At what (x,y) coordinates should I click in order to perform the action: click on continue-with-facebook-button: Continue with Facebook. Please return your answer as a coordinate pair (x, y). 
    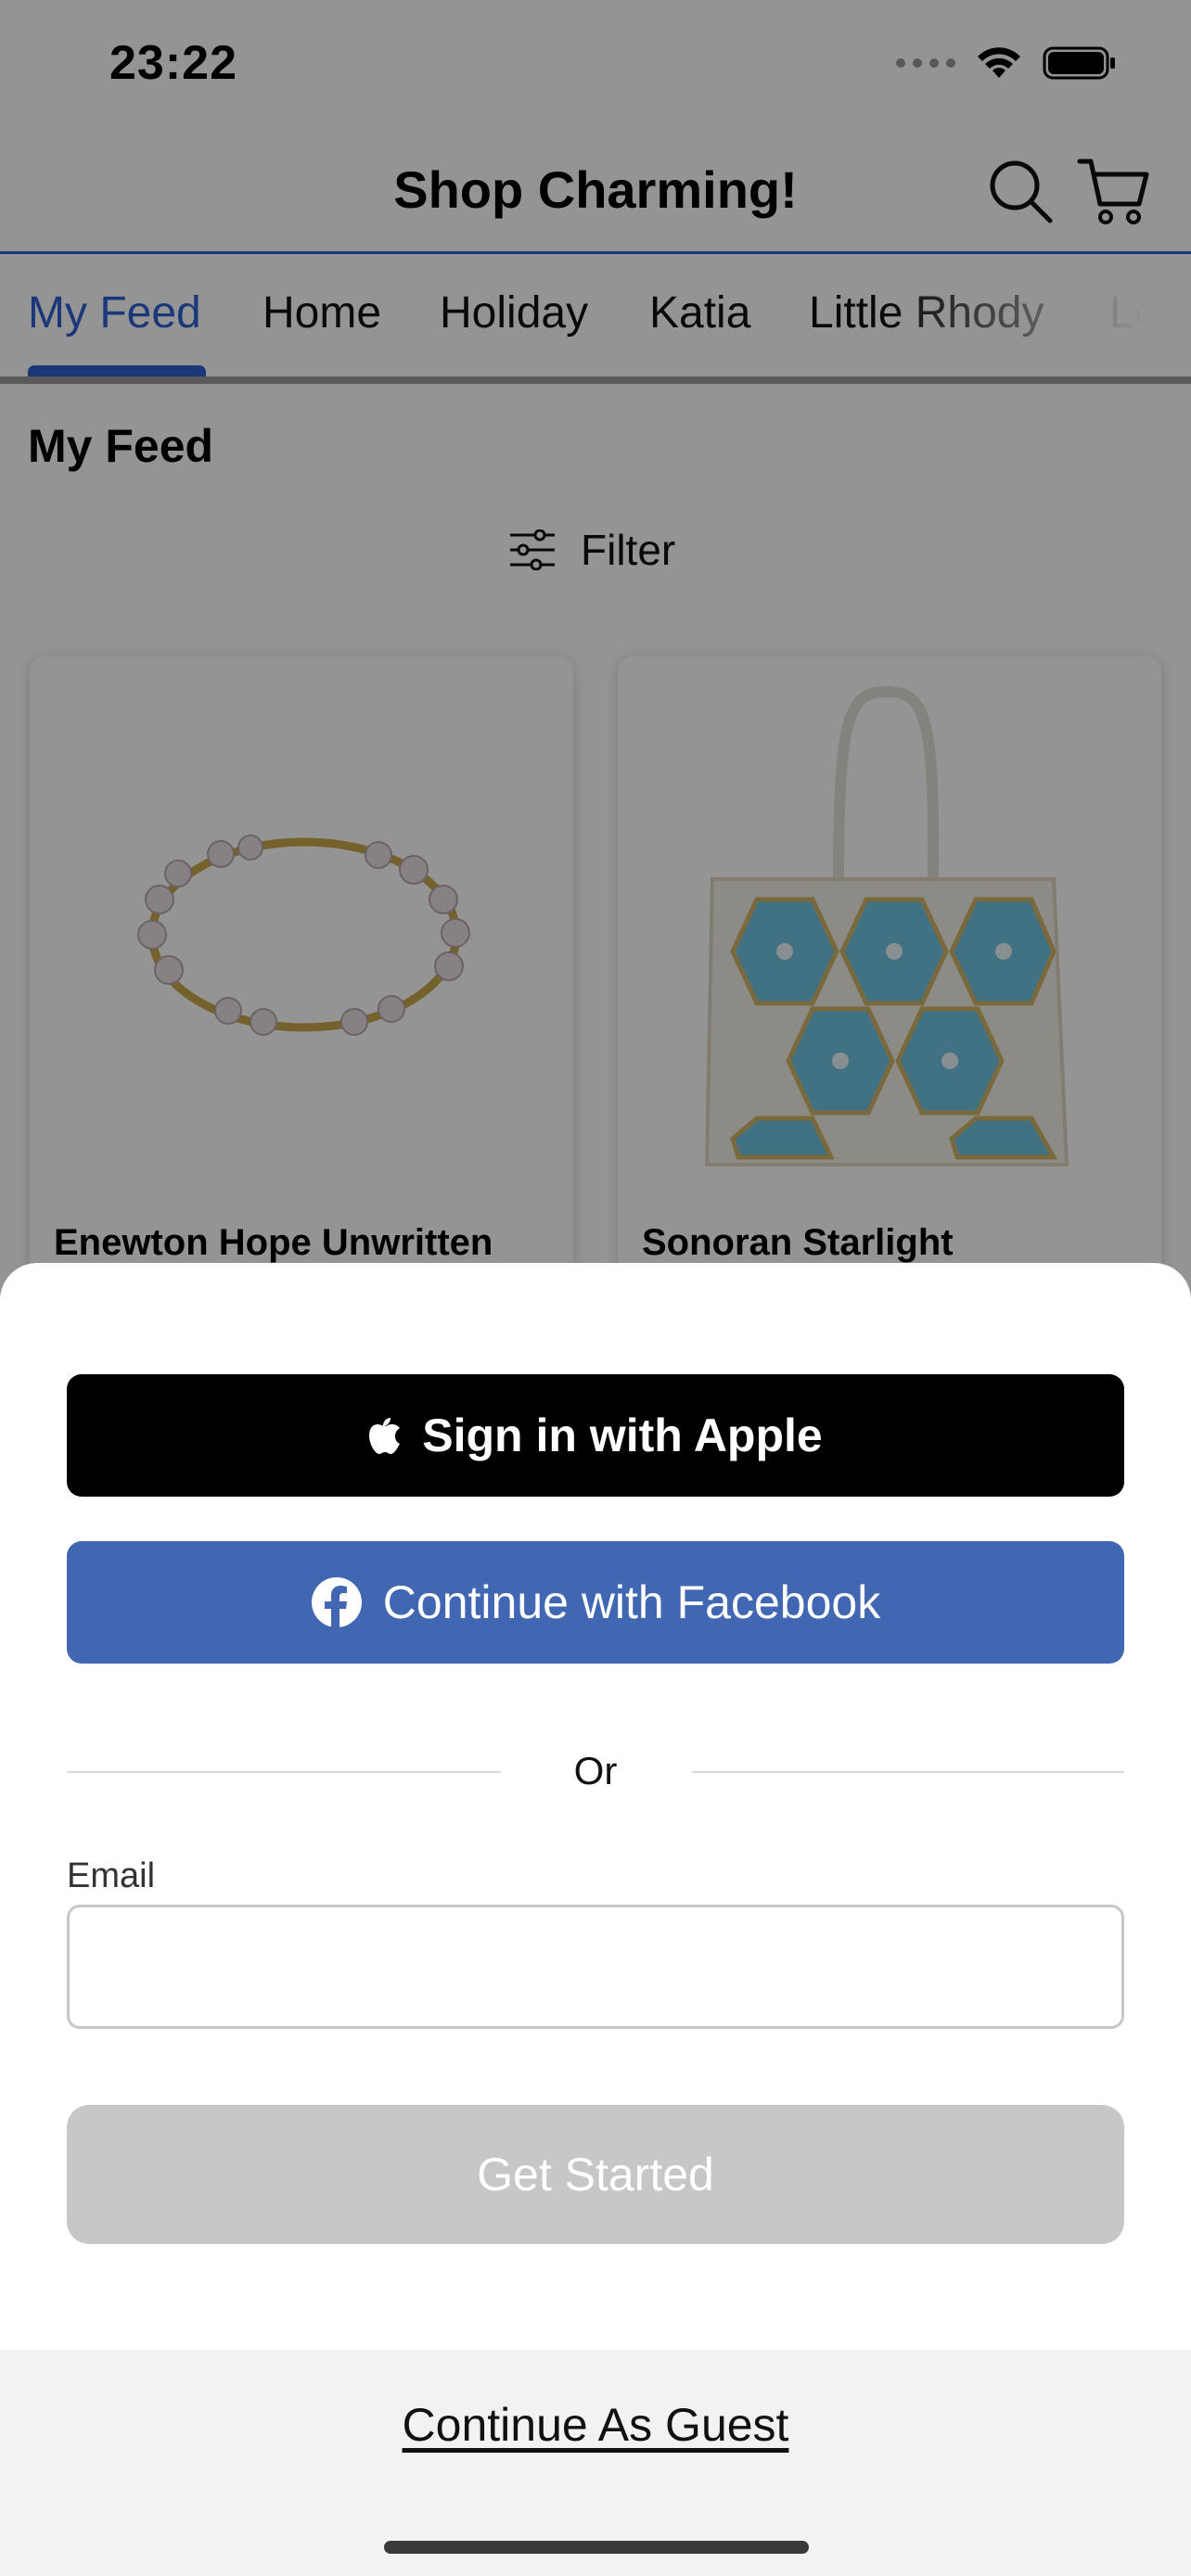
    Looking at the image, I should click on (595, 1602).